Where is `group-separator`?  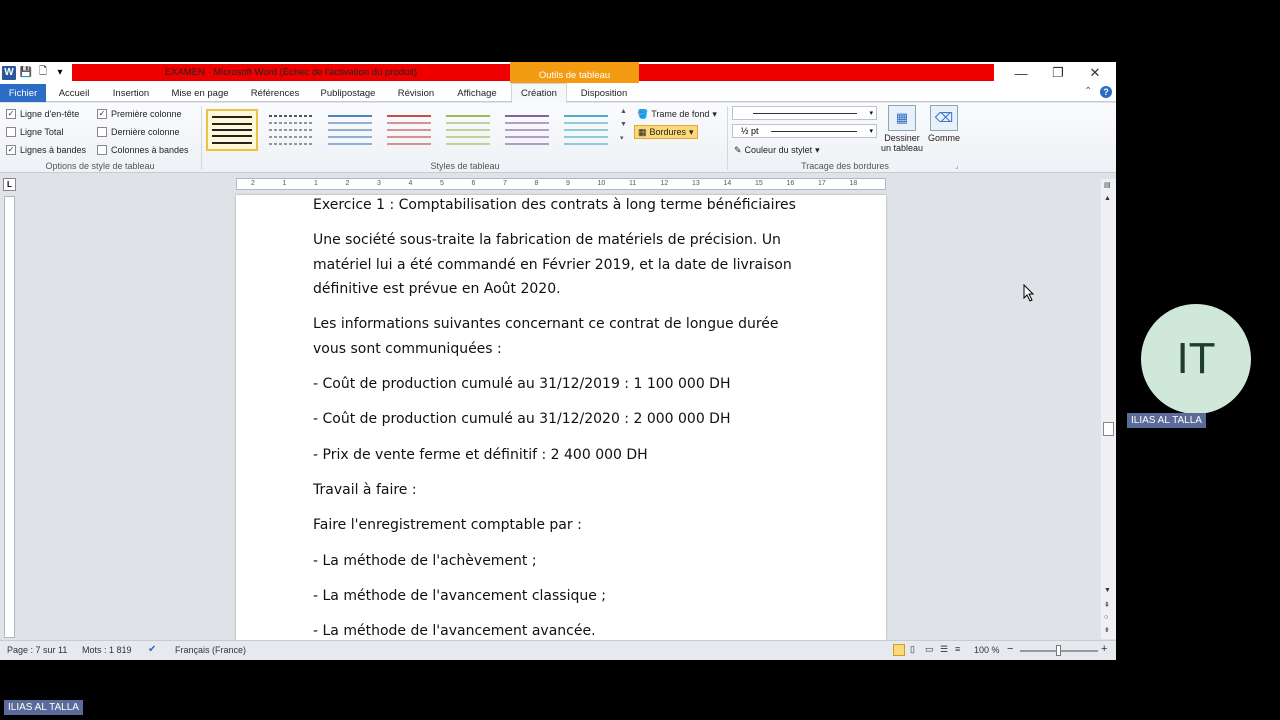 group-separator is located at coordinates (201, 138).